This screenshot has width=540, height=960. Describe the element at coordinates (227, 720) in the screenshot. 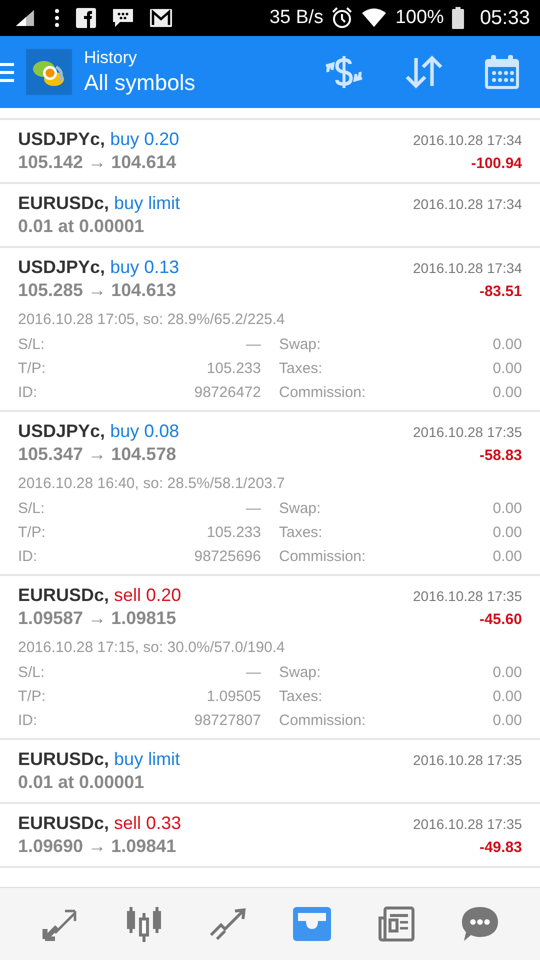

I see `detail-value: 98727807` at that location.